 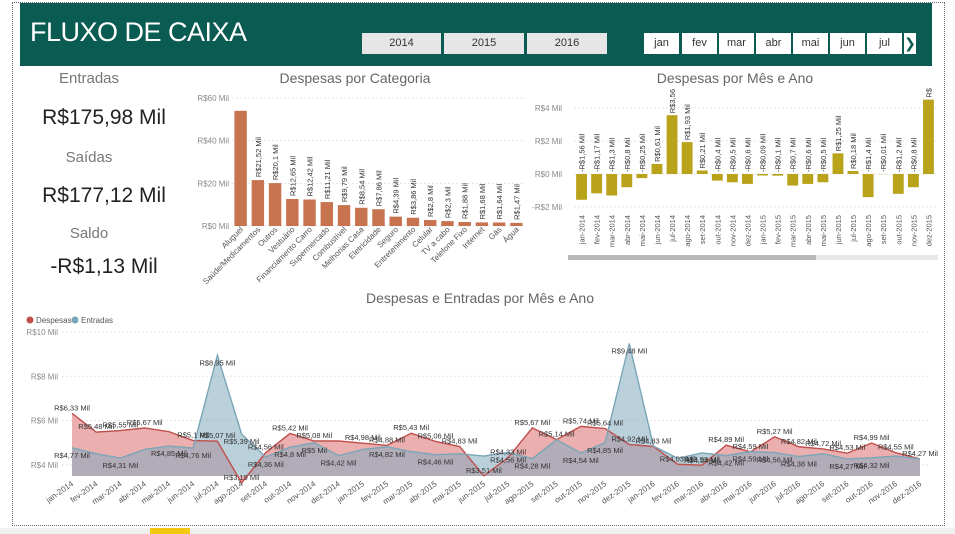 What do you see at coordinates (401, 43) in the screenshot?
I see `year-slicer-2014: 2014` at bounding box center [401, 43].